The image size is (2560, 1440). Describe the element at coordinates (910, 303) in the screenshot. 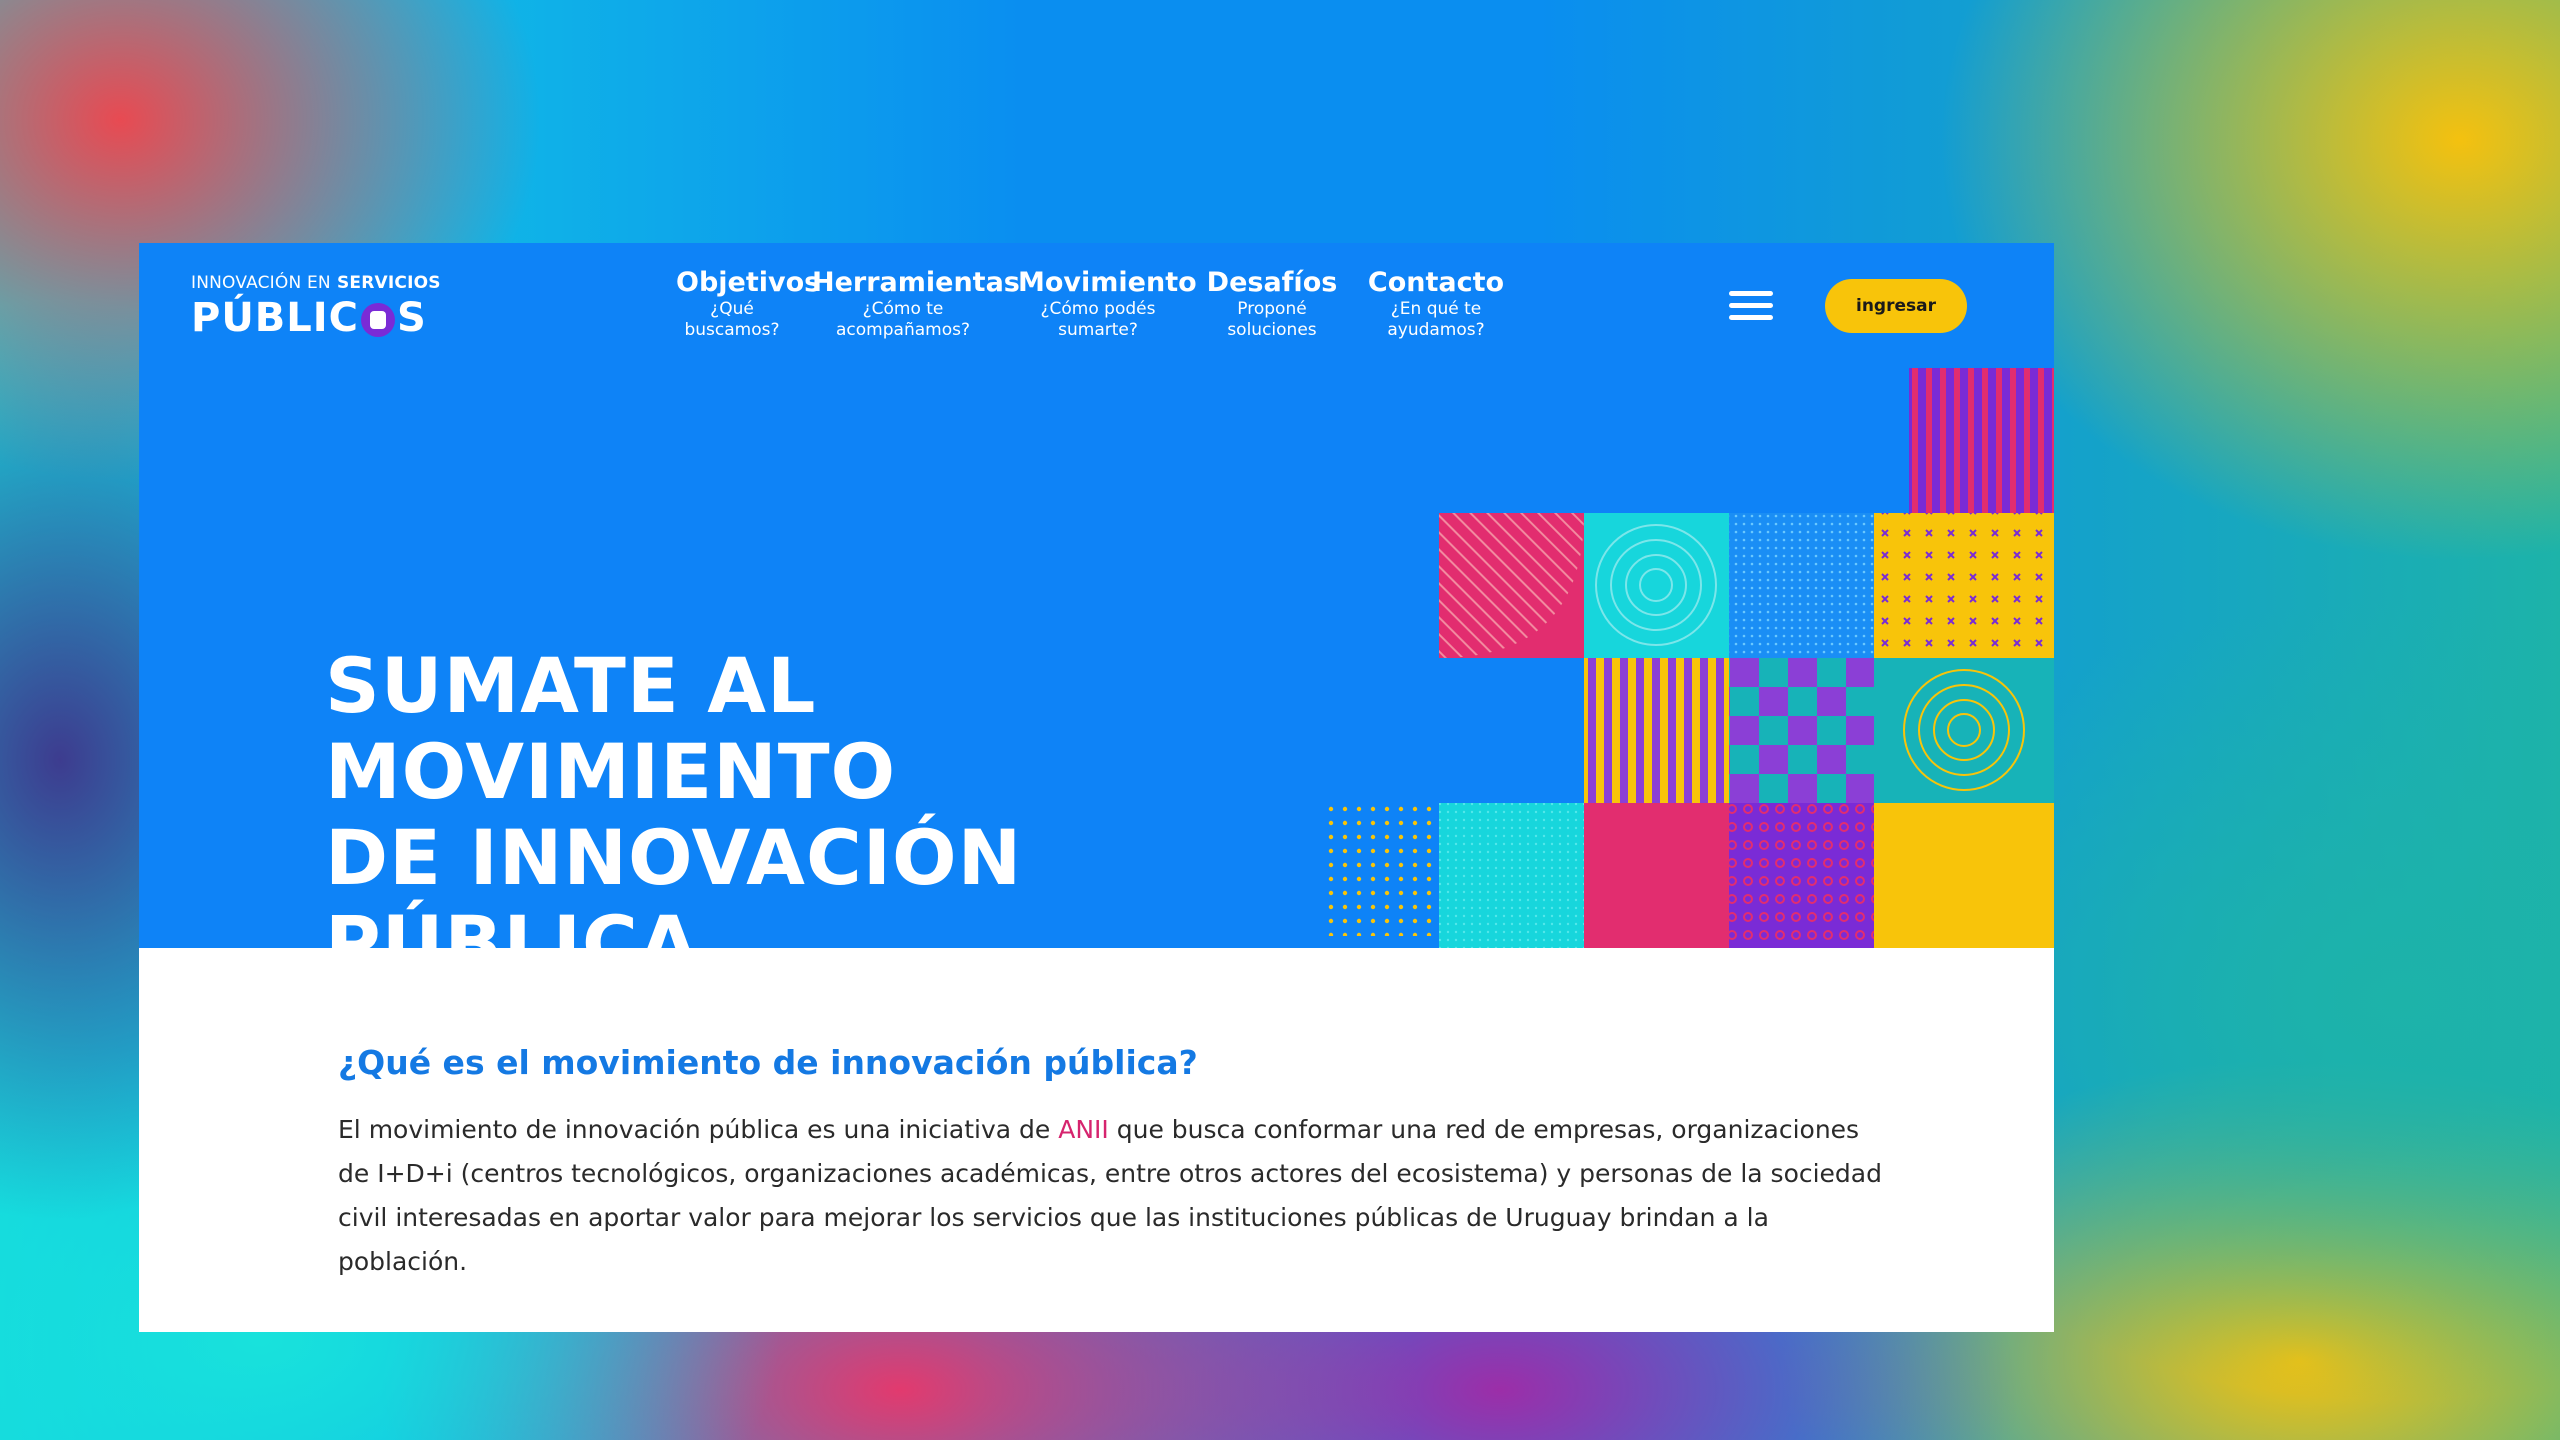

I see `nav-item-herramientas: Herramientas ¿Cómo te acompañamos?` at that location.